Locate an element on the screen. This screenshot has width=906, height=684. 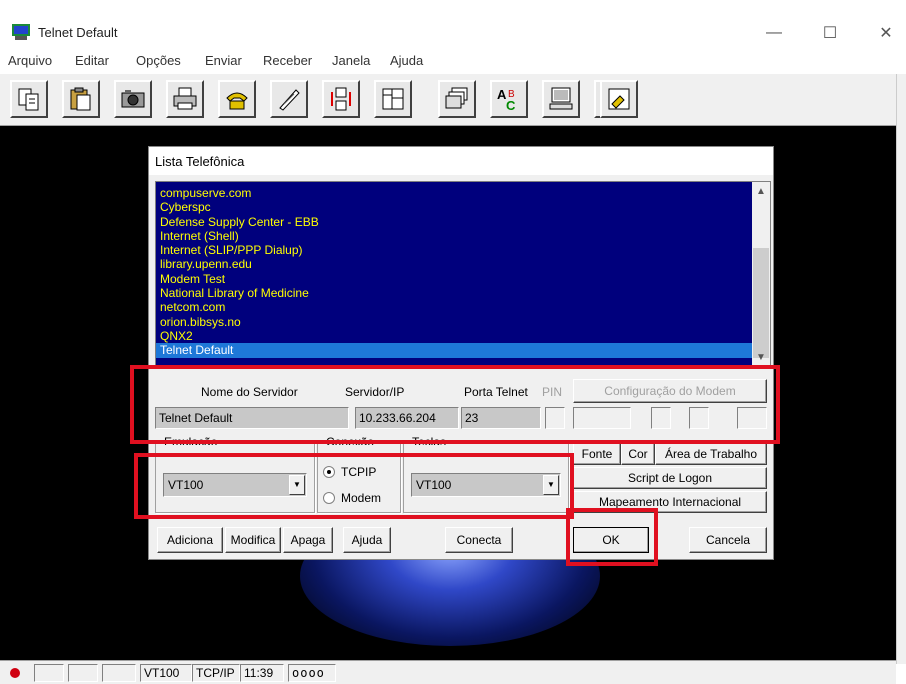
server-name-field: Telnet Default is located at coordinates (252, 418).